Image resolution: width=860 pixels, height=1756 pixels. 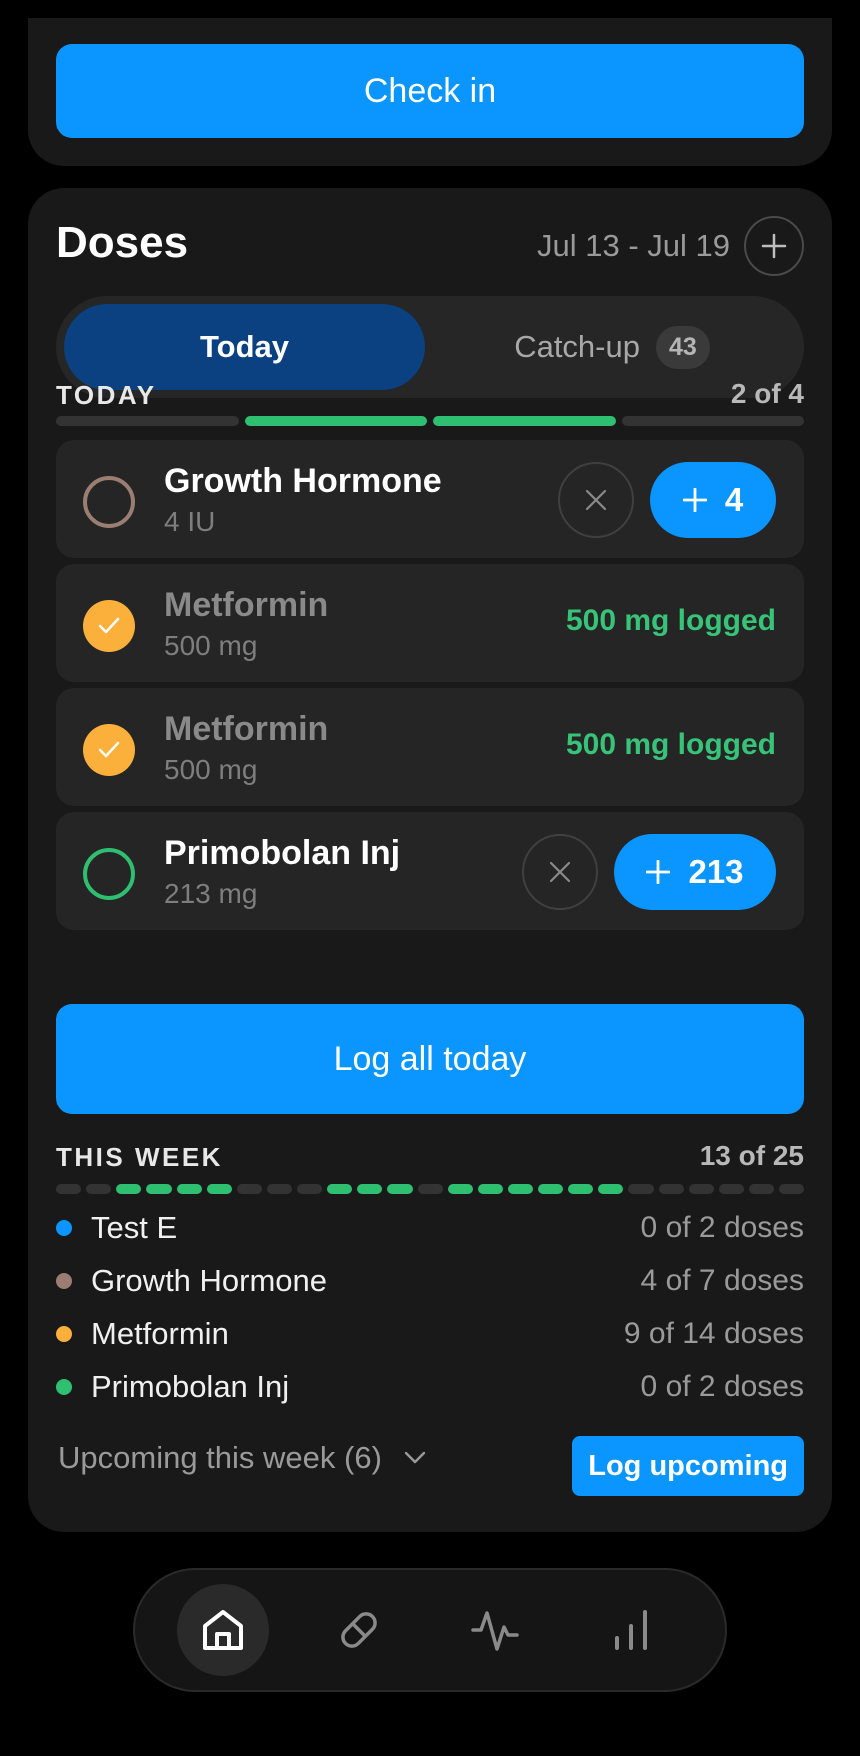 What do you see at coordinates (713, 1333) in the screenshot?
I see `legend-count: 9 of 14 doses` at bounding box center [713, 1333].